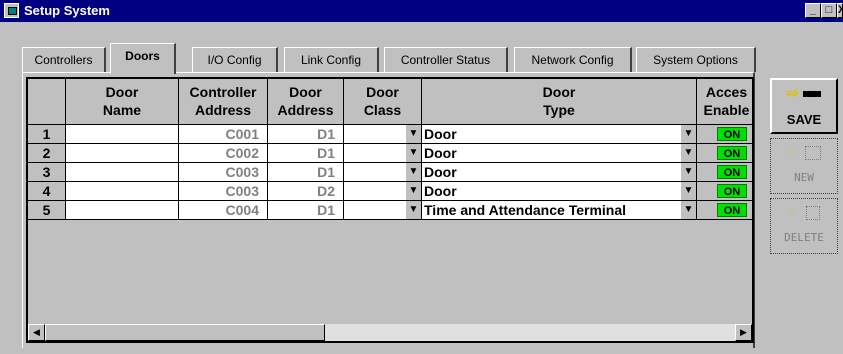 The height and width of the screenshot is (354, 843). I want to click on header-line: Controller, so click(223, 92).